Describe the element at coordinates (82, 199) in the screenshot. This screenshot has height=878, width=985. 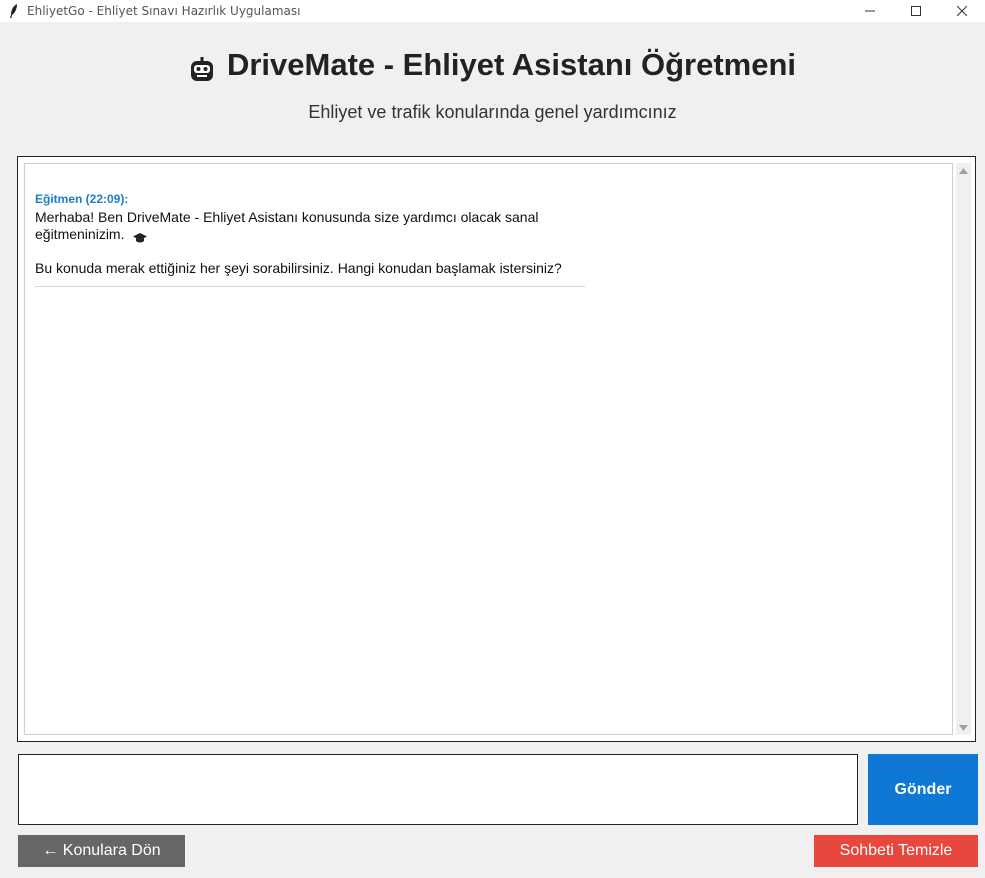
I see `message-sender: Eğitmen (22:09):` at that location.